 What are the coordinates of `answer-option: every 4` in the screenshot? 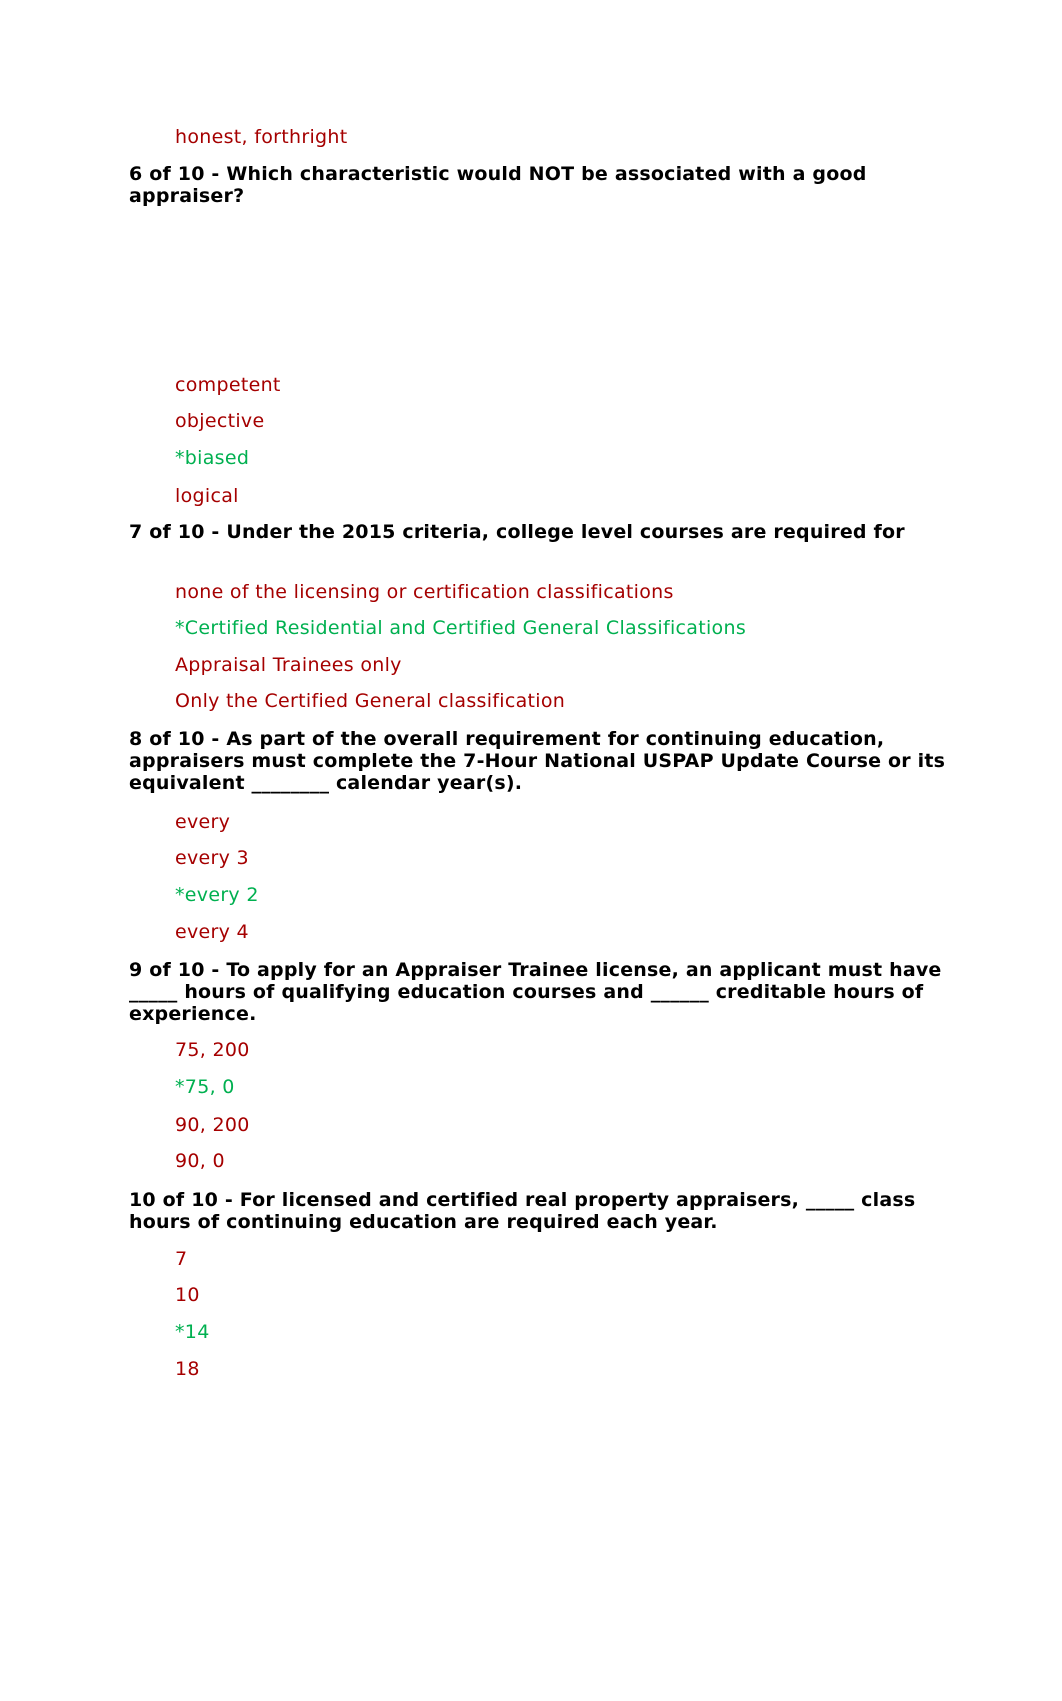 It's located at (212, 932).